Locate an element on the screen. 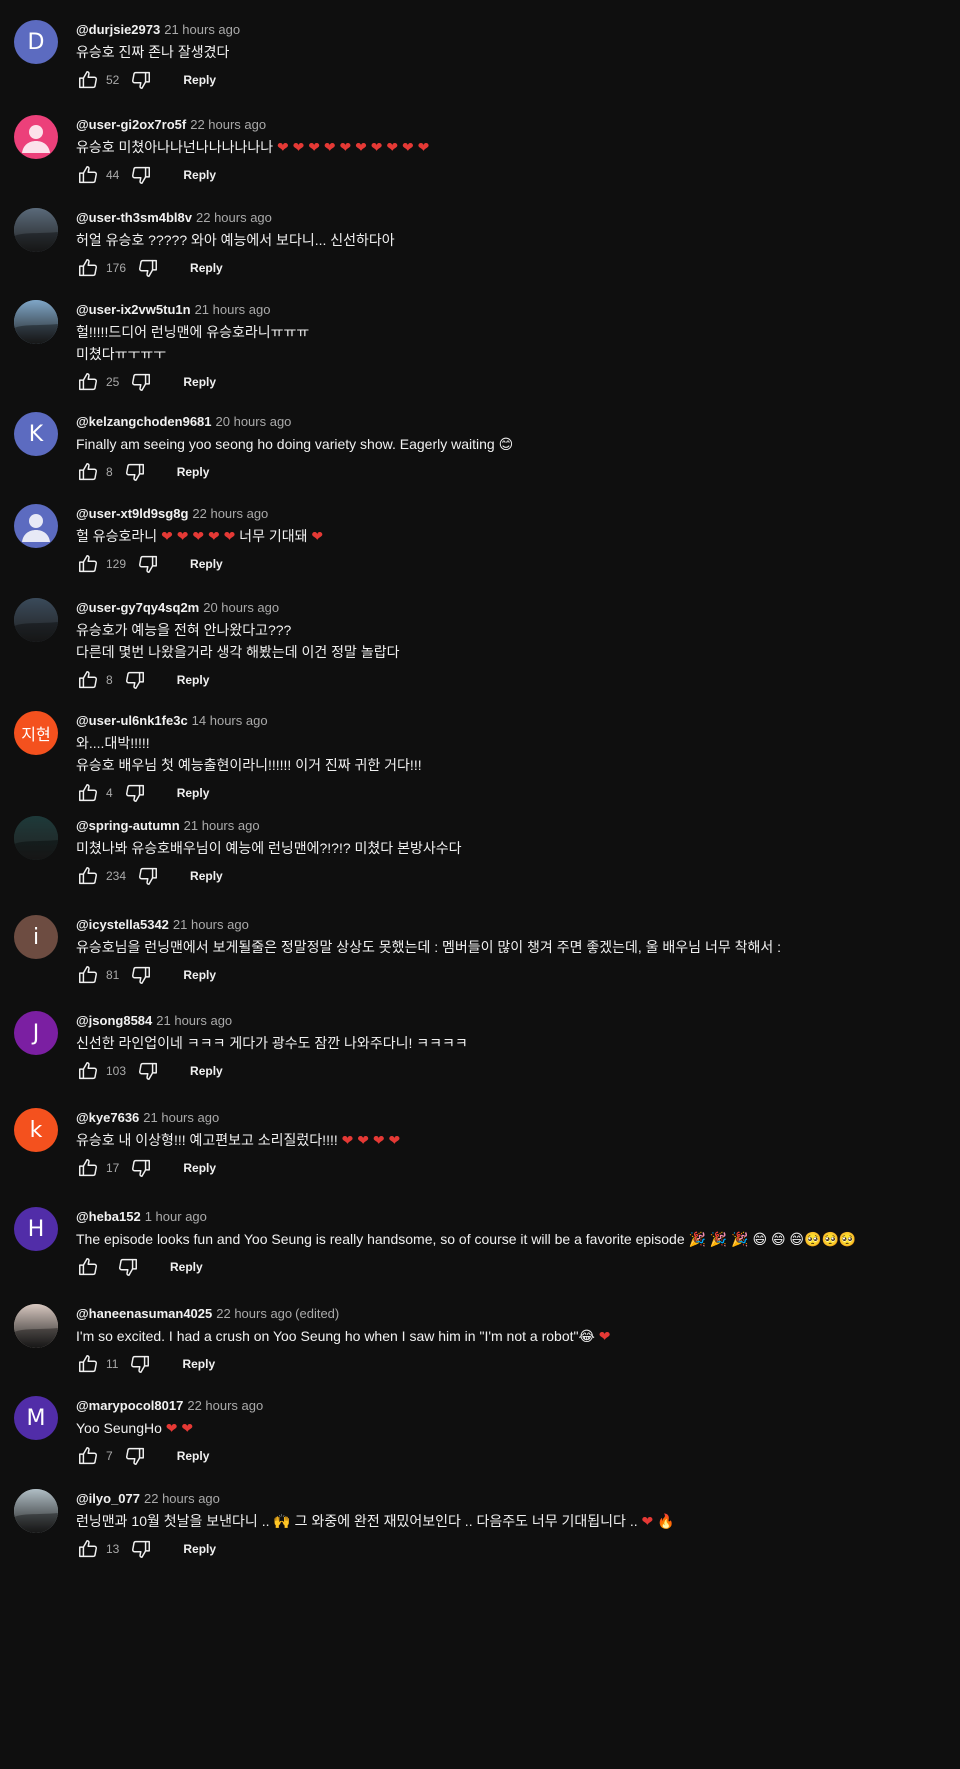 Image resolution: width=960 pixels, height=1769 pixels. comment-author: @user-th3sm4bl8v is located at coordinates (134, 217).